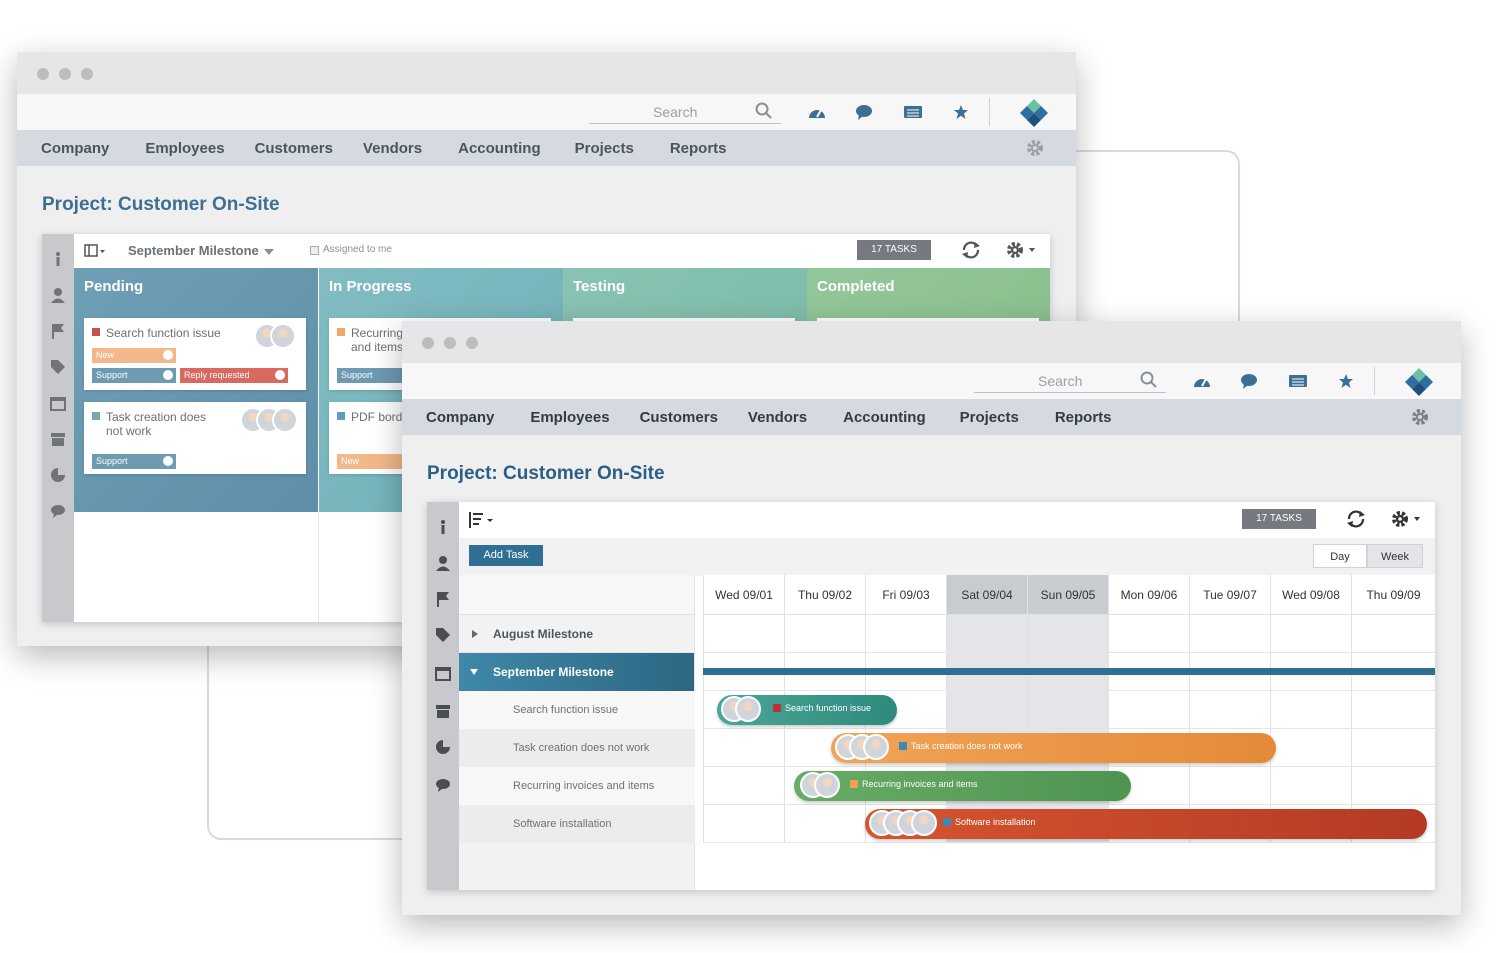  I want to click on milestone-bar, so click(1069, 671).